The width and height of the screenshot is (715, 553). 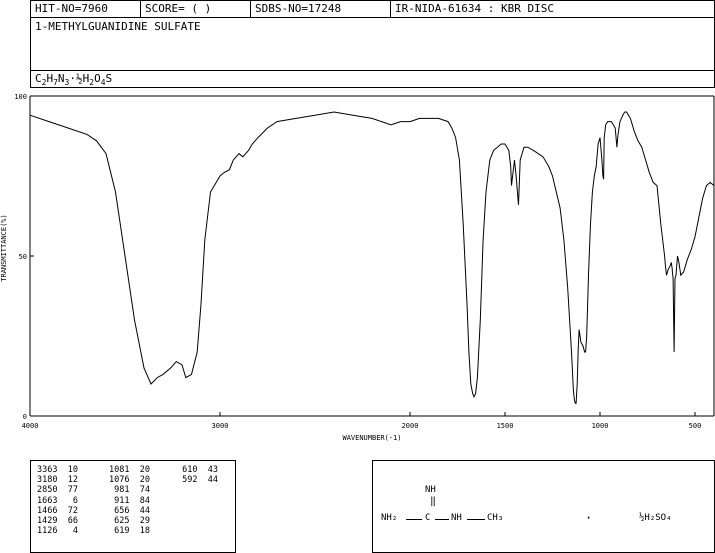 I want to click on peak-row: 3180 12, so click(x=57, y=480).